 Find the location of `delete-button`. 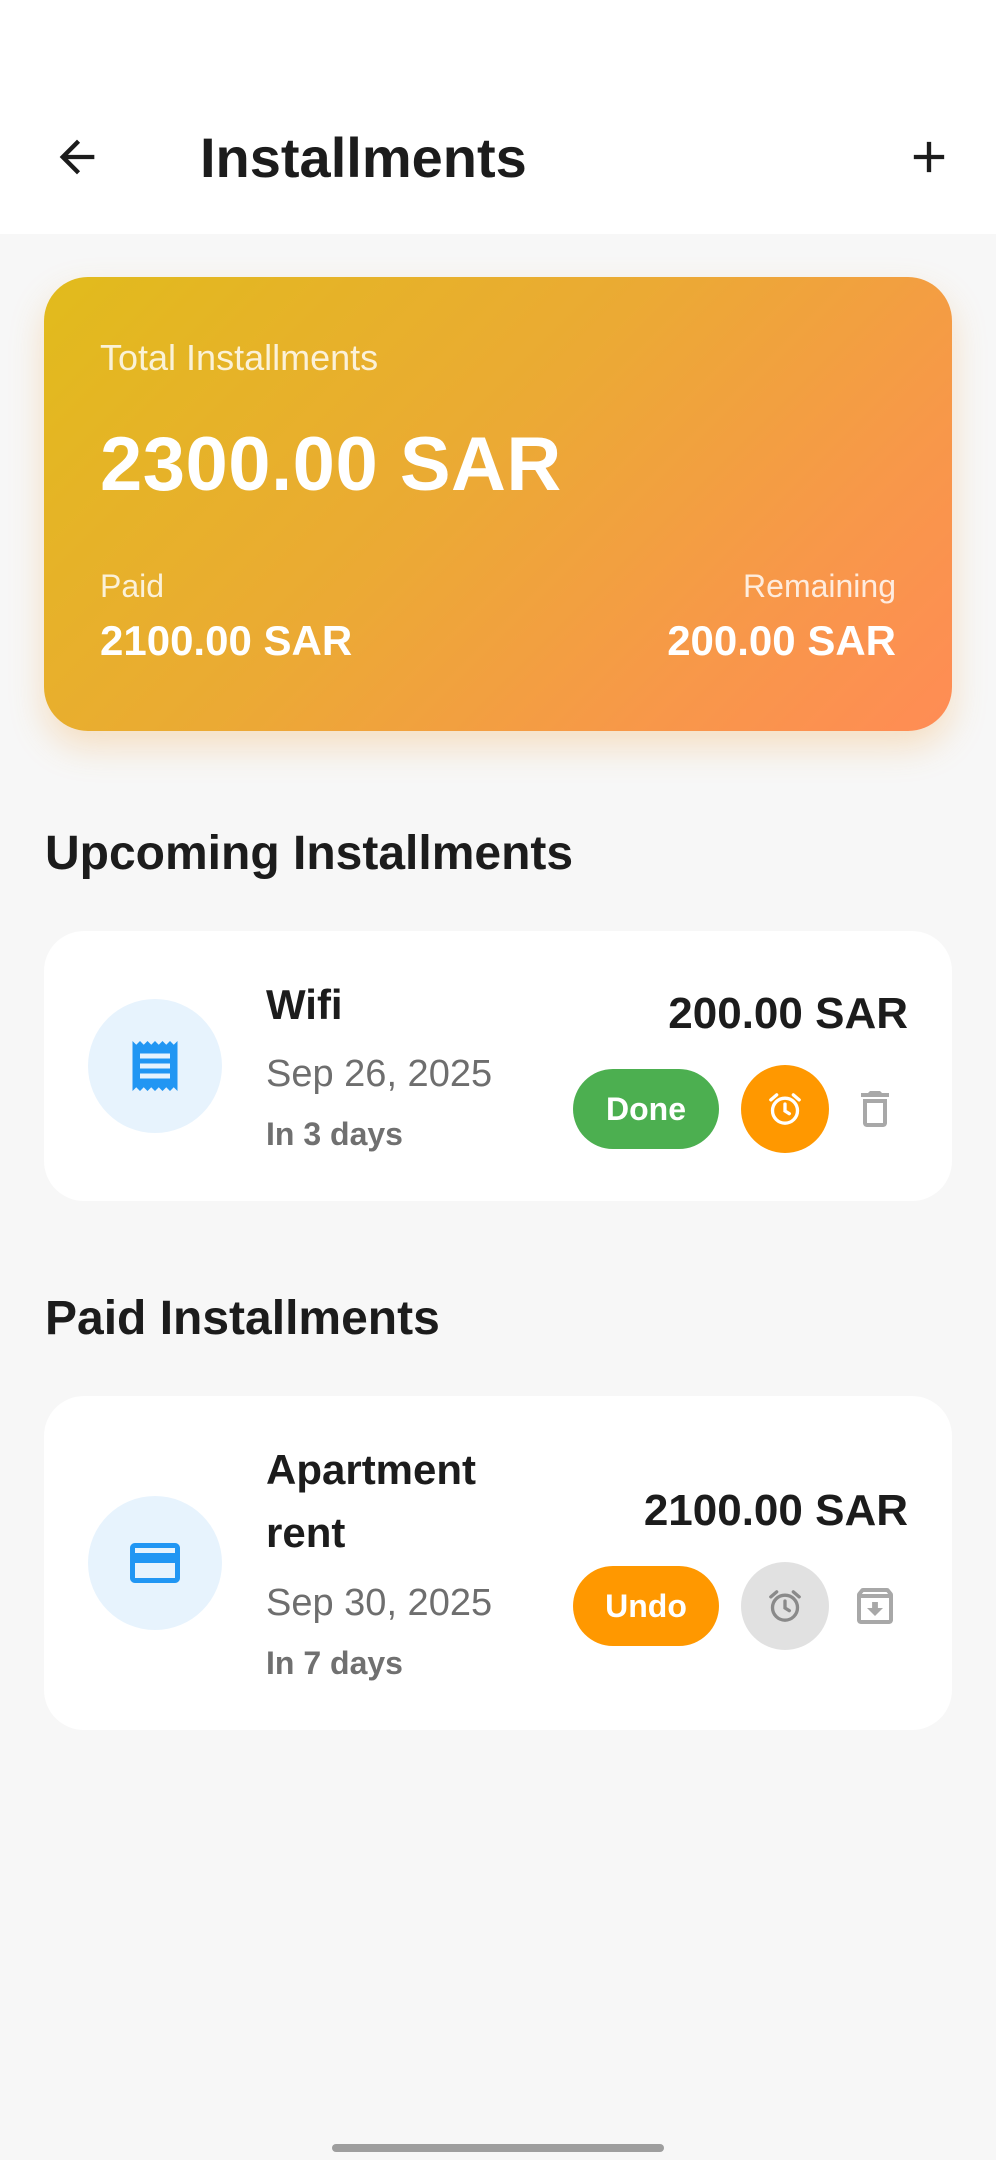

delete-button is located at coordinates (875, 1109).